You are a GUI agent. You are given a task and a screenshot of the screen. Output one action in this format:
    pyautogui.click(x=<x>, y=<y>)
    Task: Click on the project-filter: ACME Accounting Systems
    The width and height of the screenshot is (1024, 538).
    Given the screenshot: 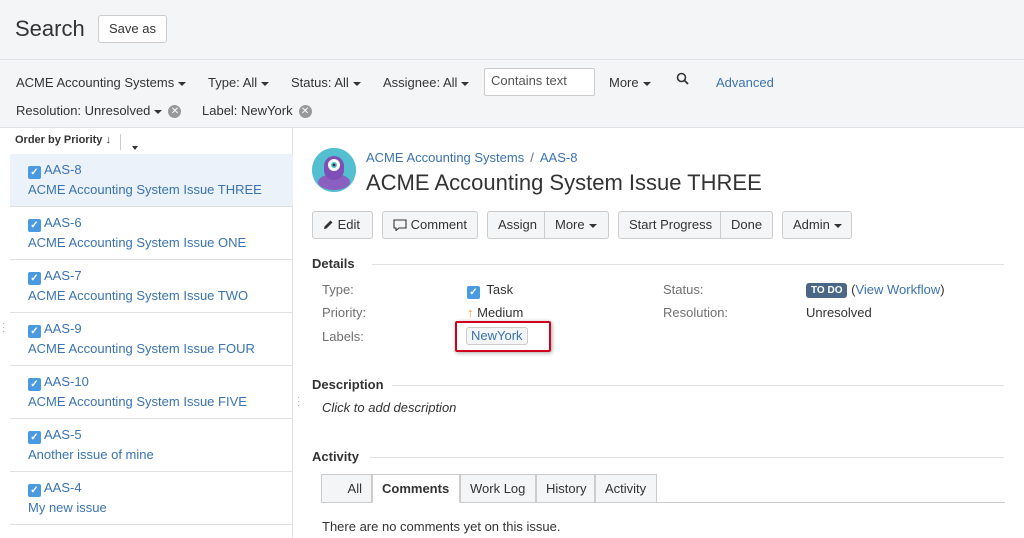 What is the action you would take?
    pyautogui.click(x=101, y=82)
    